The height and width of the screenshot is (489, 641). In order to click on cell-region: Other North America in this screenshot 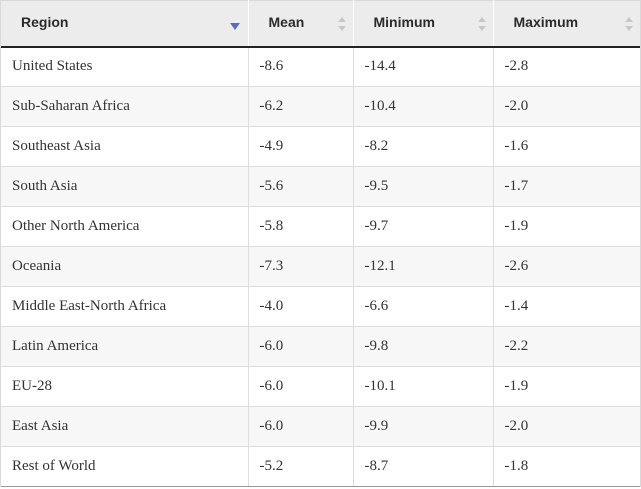, I will do `click(125, 226)`.